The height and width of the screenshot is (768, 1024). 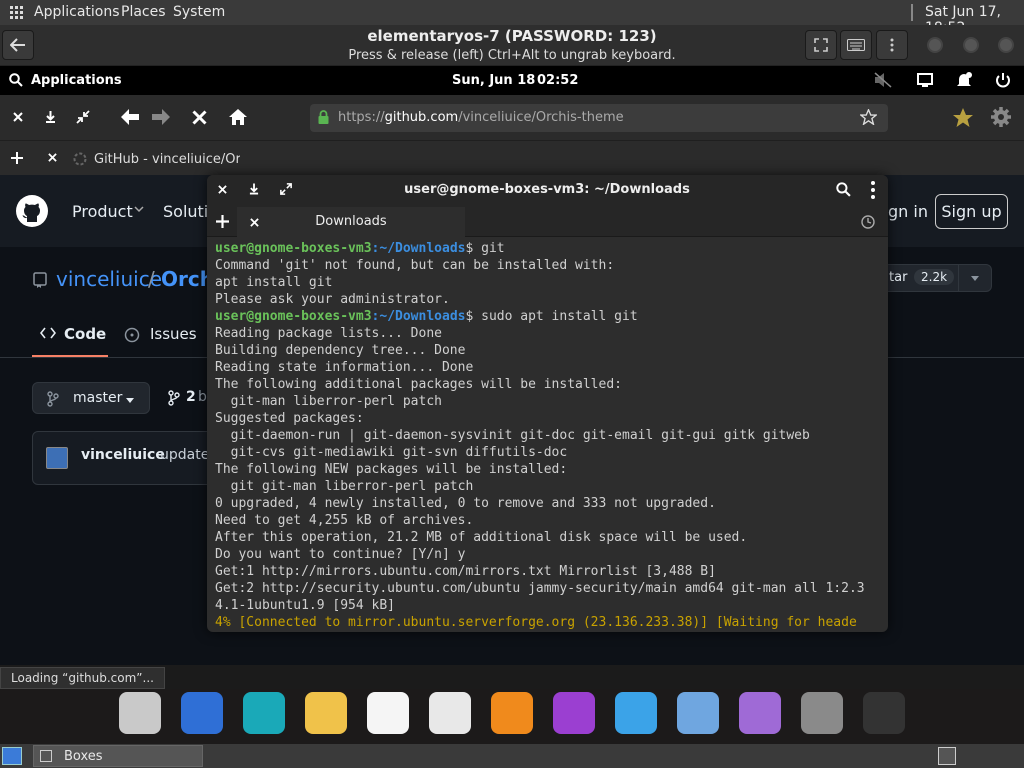 What do you see at coordinates (1003, 80) in the screenshot?
I see `power-icon` at bounding box center [1003, 80].